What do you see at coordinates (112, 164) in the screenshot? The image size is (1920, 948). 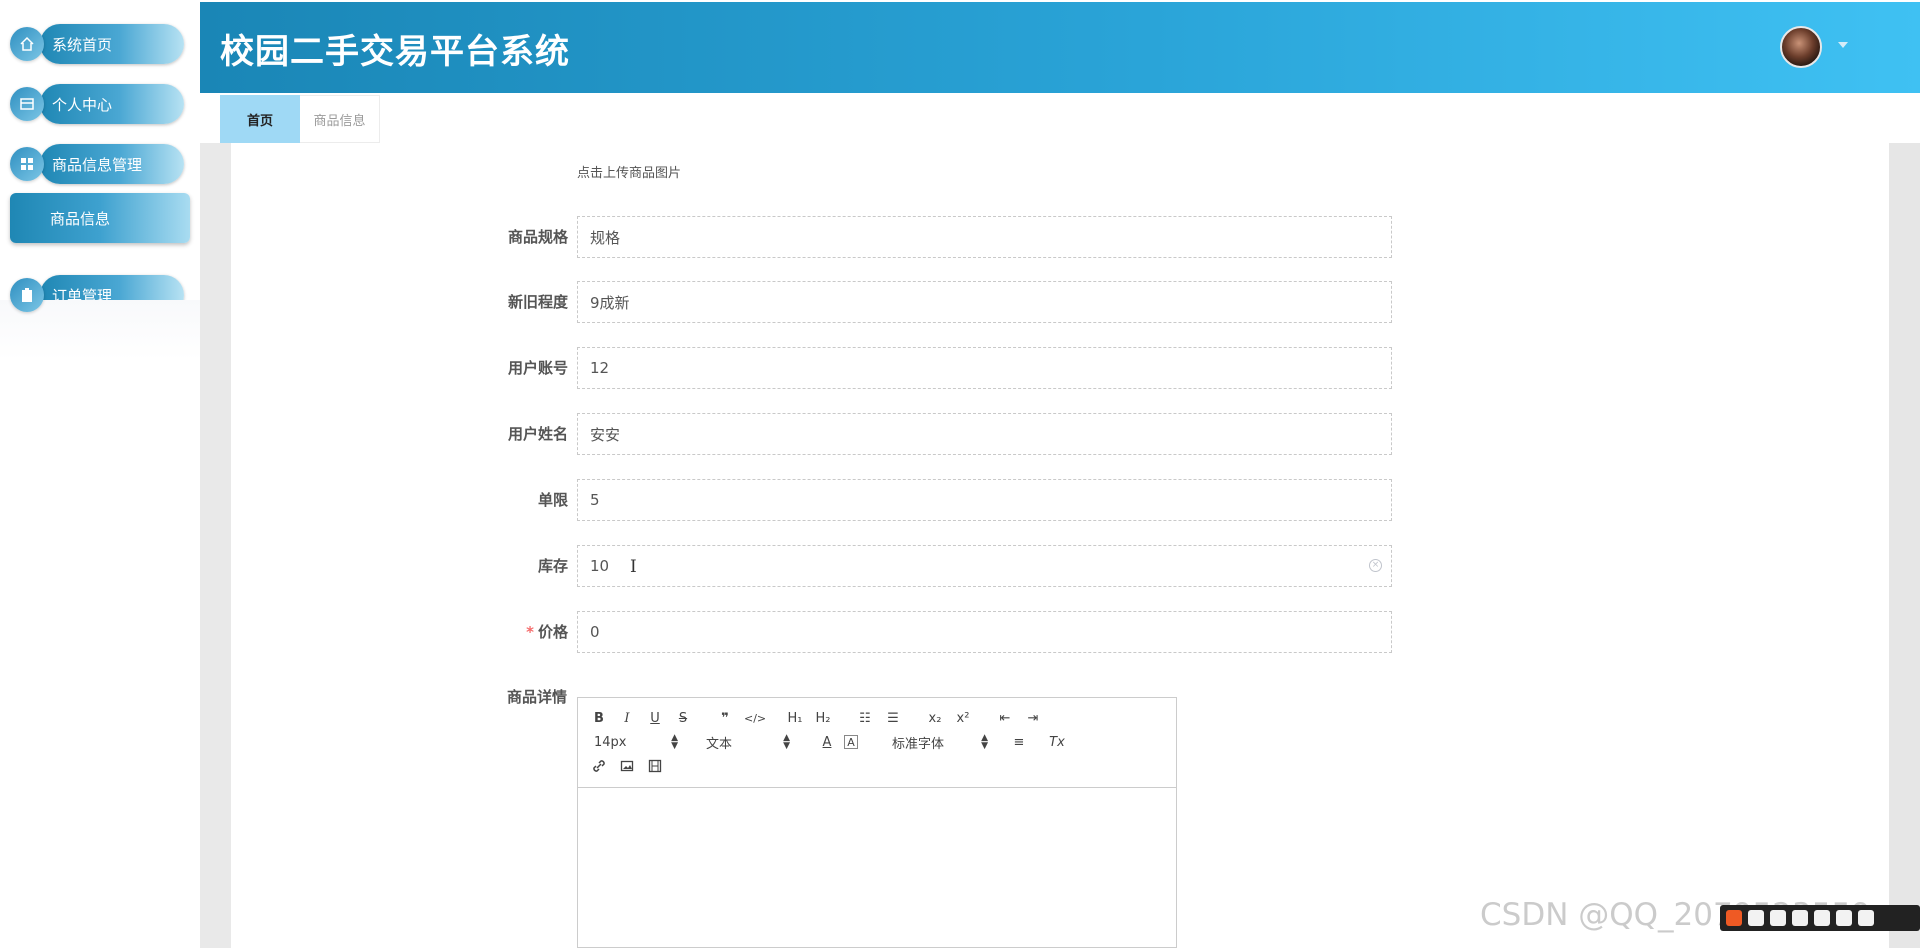 I see `sidebar-item-label: 商品信息管理` at bounding box center [112, 164].